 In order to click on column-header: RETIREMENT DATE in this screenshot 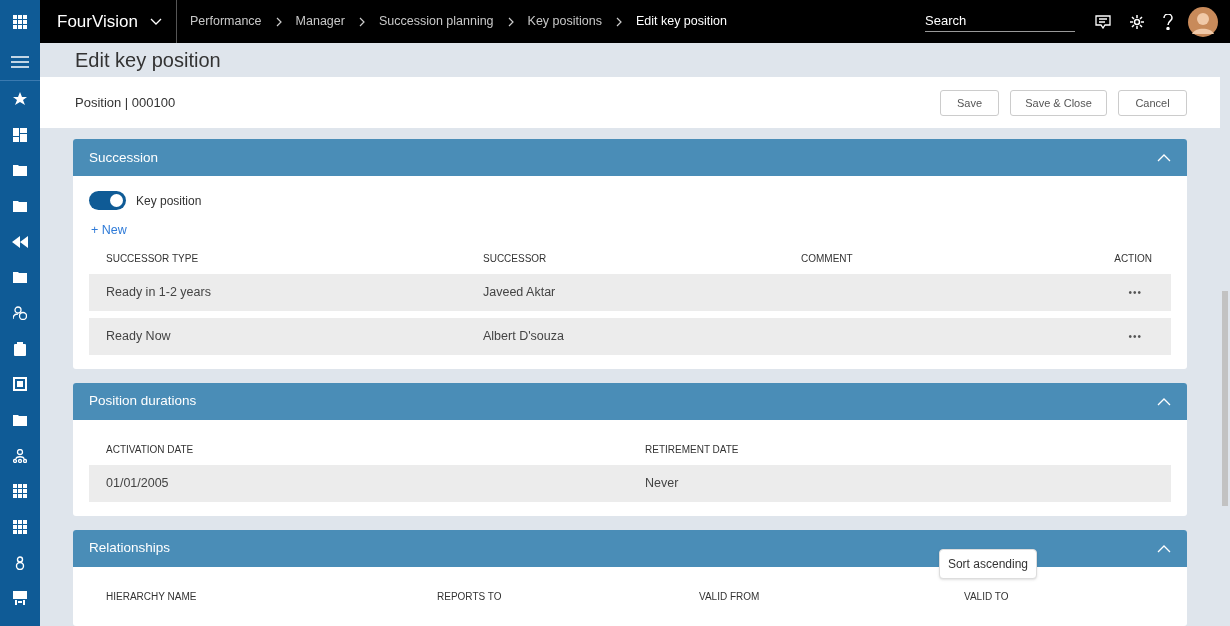, I will do `click(899, 449)`.